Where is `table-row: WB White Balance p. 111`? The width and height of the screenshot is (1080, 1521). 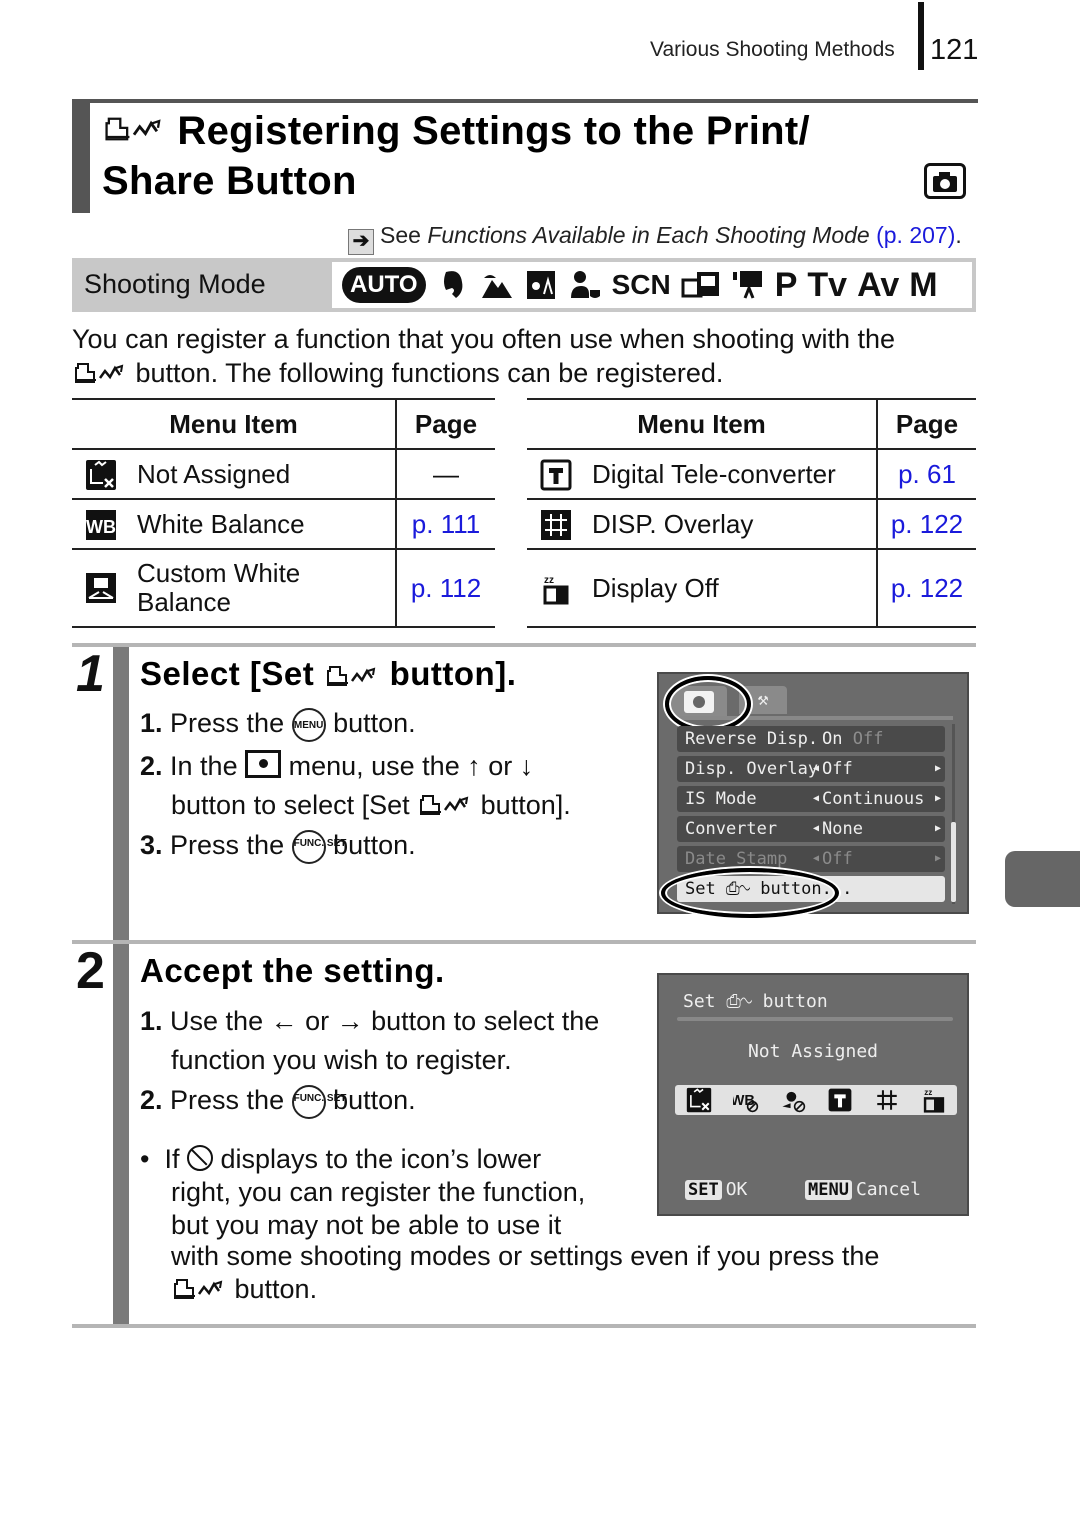
table-row: WB White Balance p. 111 is located at coordinates (283, 524).